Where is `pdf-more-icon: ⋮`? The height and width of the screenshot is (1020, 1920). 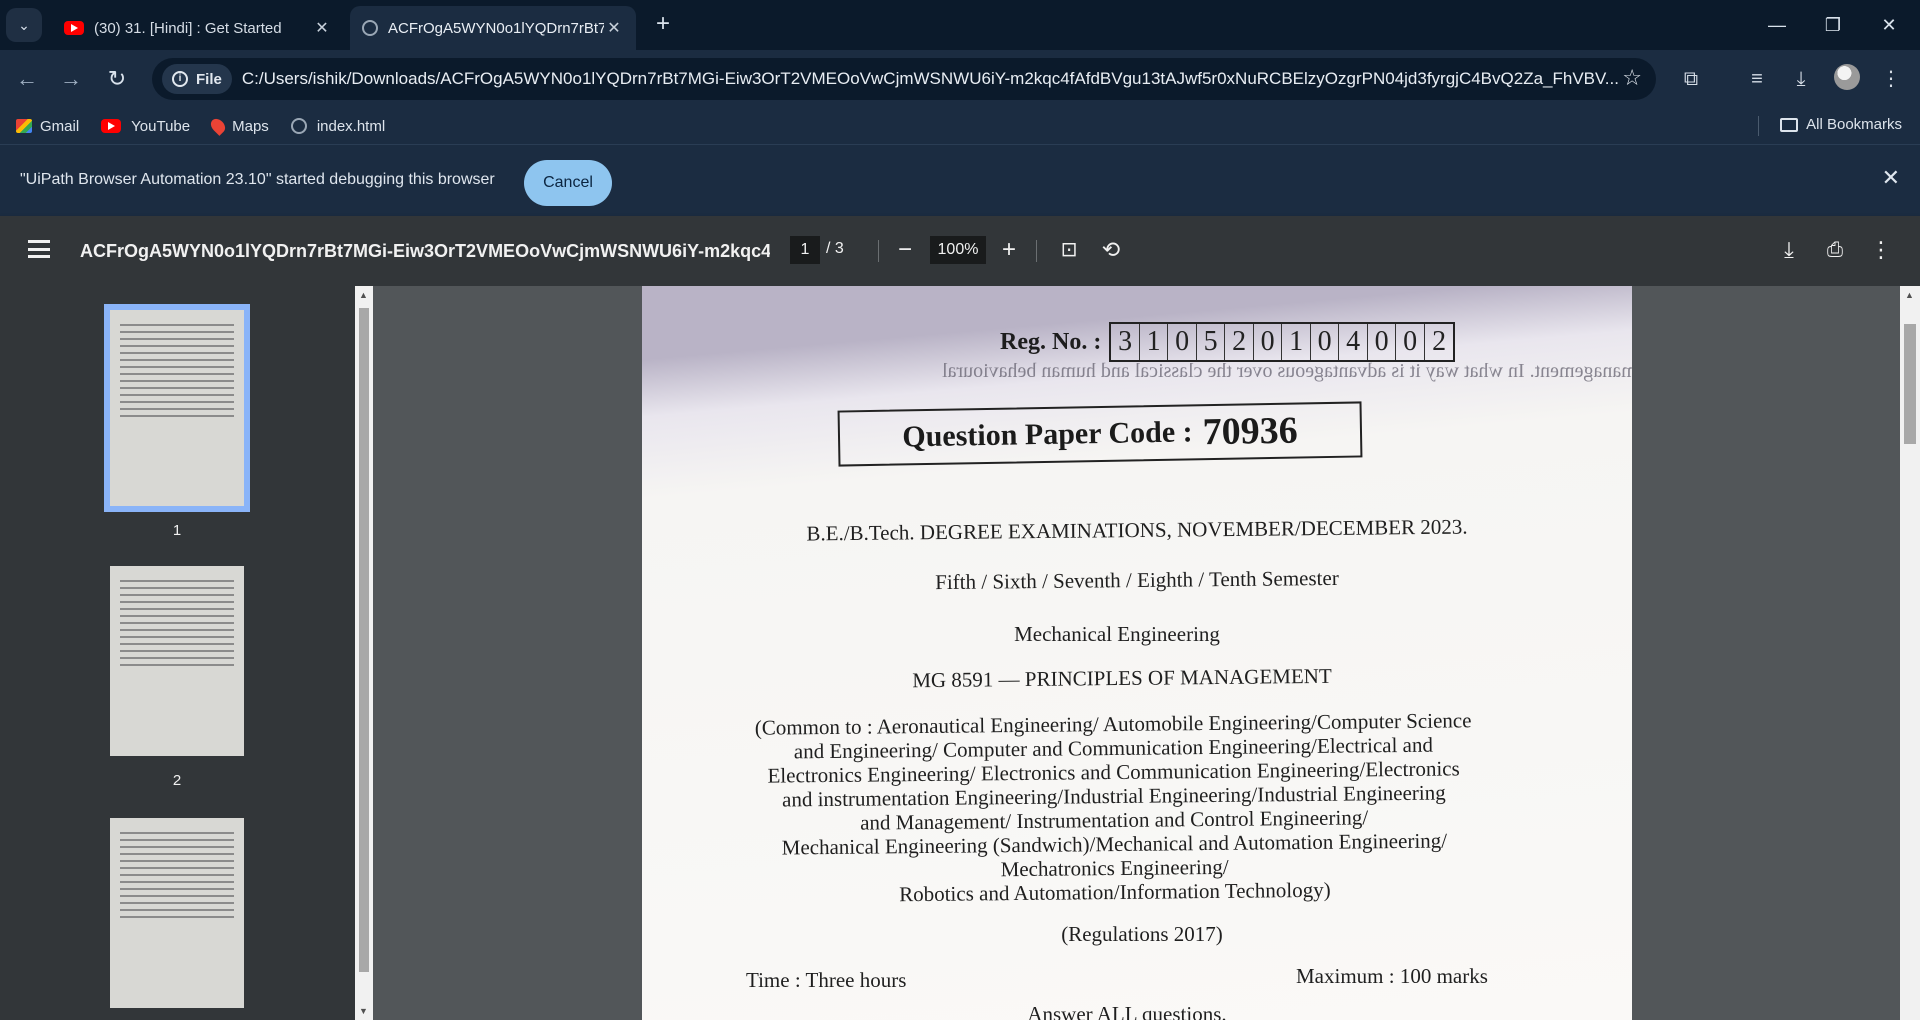 pdf-more-icon: ⋮ is located at coordinates (1881, 251).